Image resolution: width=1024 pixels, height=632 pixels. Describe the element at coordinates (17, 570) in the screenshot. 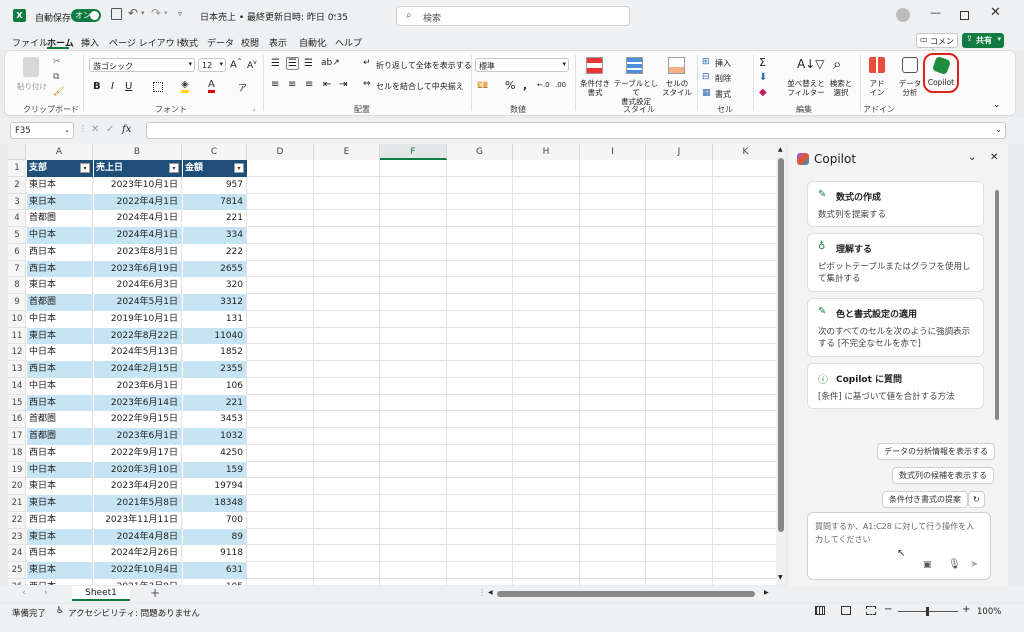

I see `row-header: 25` at that location.